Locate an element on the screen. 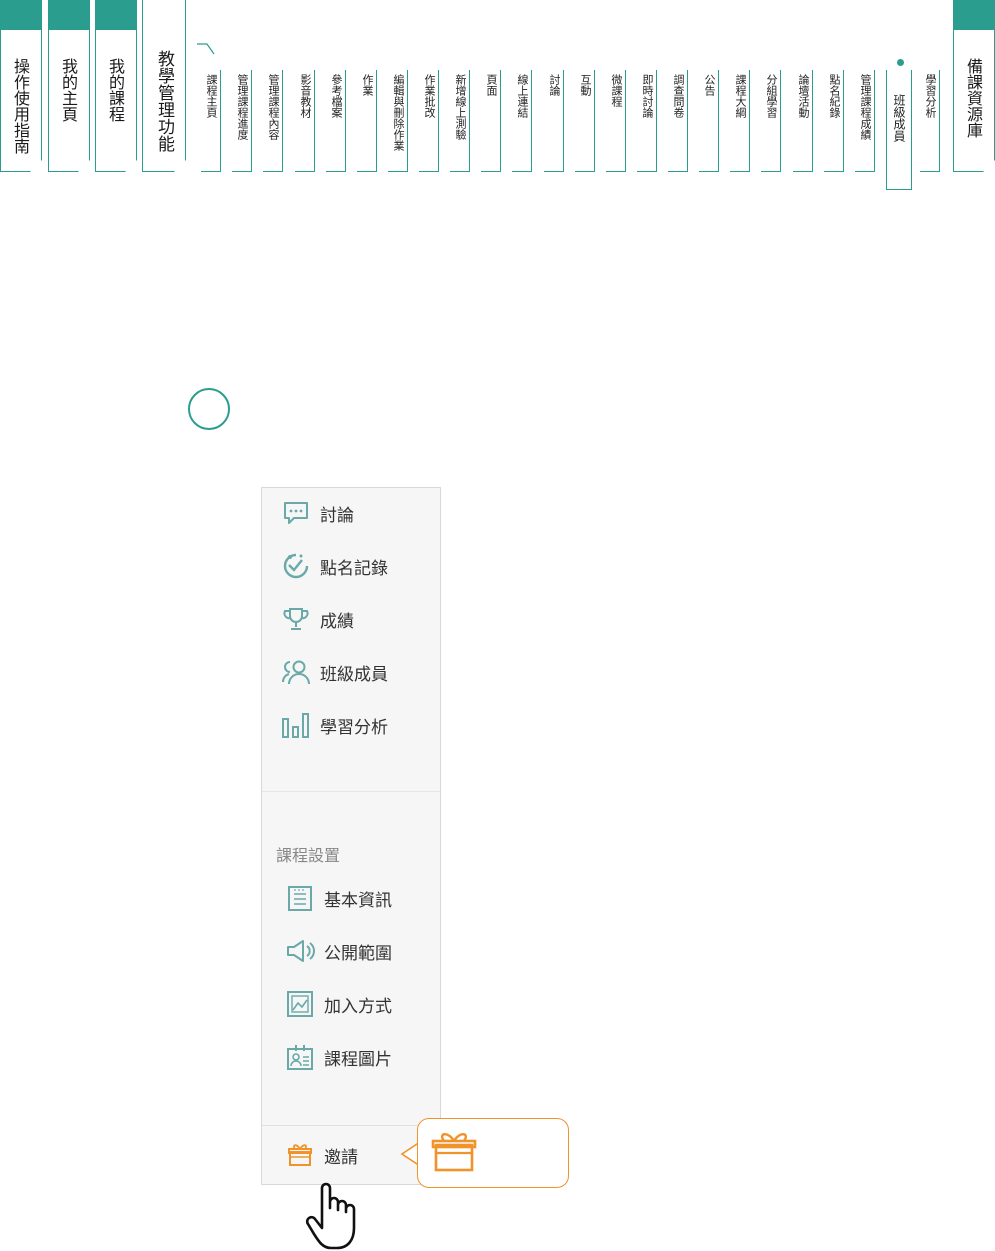 Image resolution: width=995 pixels, height=1251 pixels. sub-nav-label: 即時討論 is located at coordinates (647, 96).